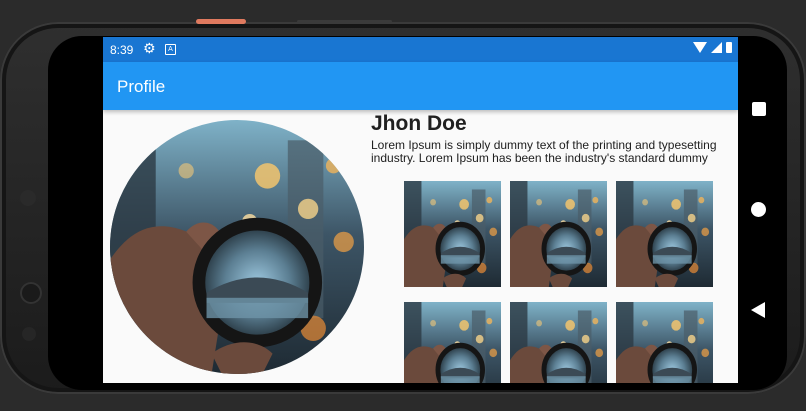 The image size is (806, 411). I want to click on front-camera, so click(31, 293).